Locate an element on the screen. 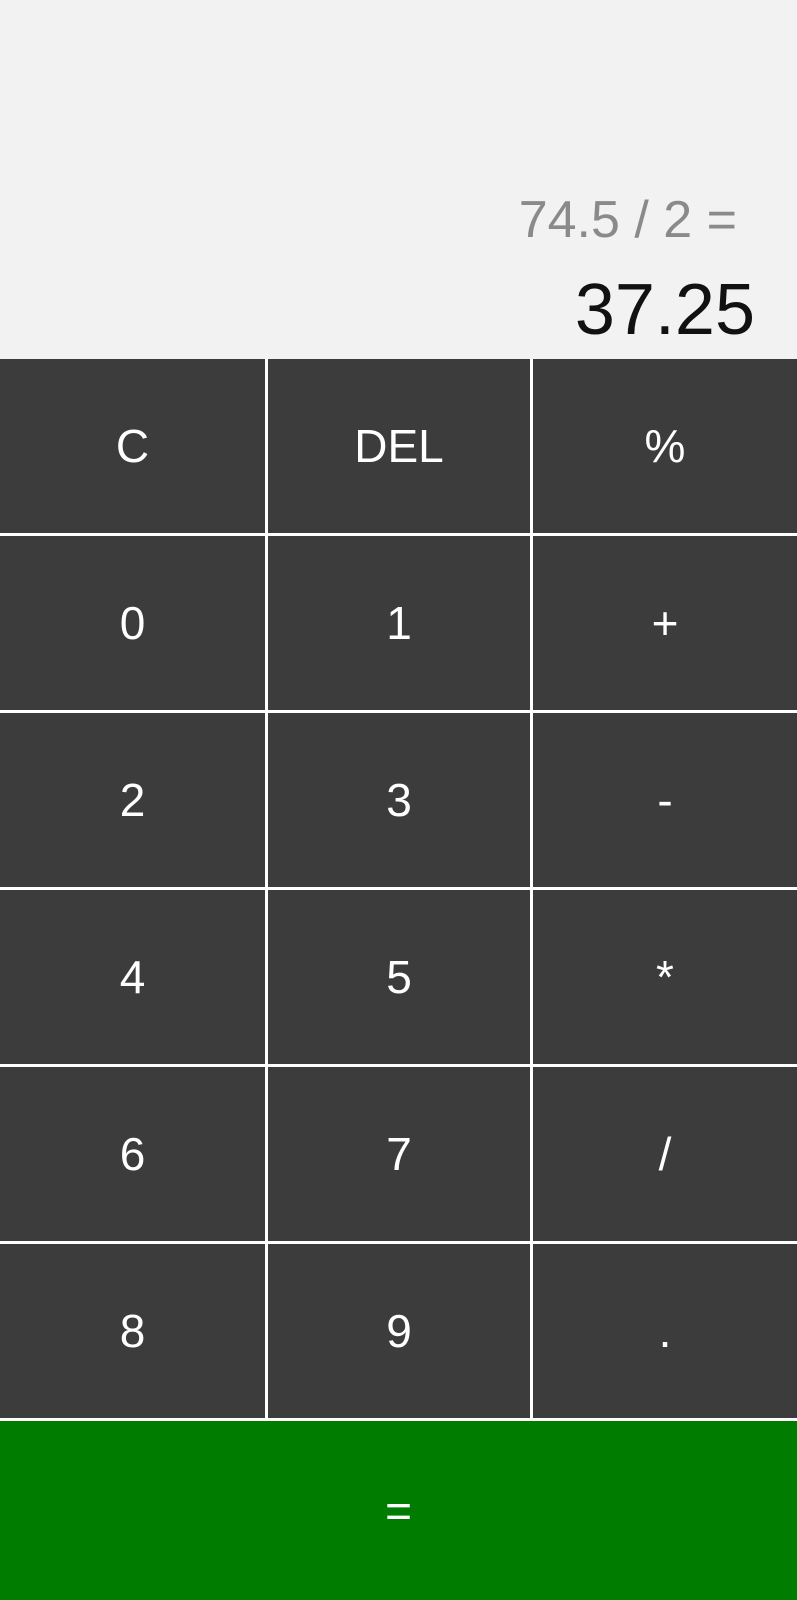 The width and height of the screenshot is (797, 1600). decimal-button: . is located at coordinates (665, 1331).